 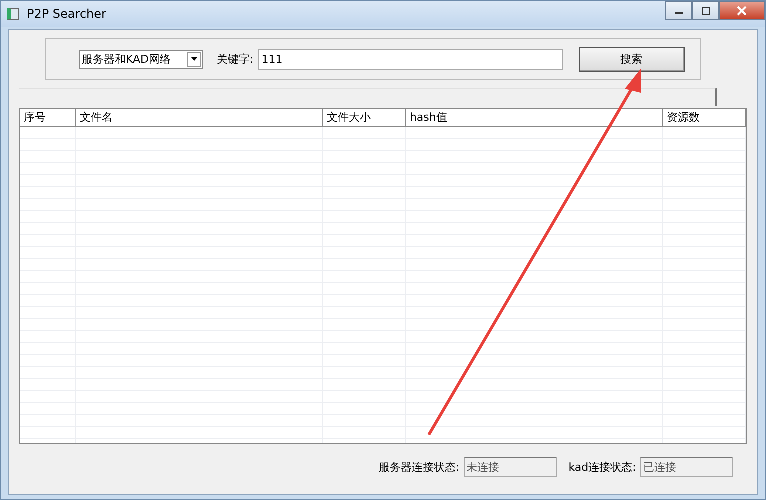 I want to click on status-label: kad连接状态:, so click(x=602, y=467).